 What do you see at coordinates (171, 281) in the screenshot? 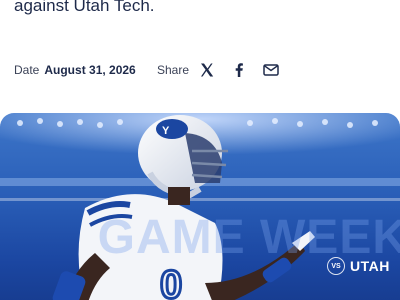
I see `svg-text: 0` at bounding box center [171, 281].